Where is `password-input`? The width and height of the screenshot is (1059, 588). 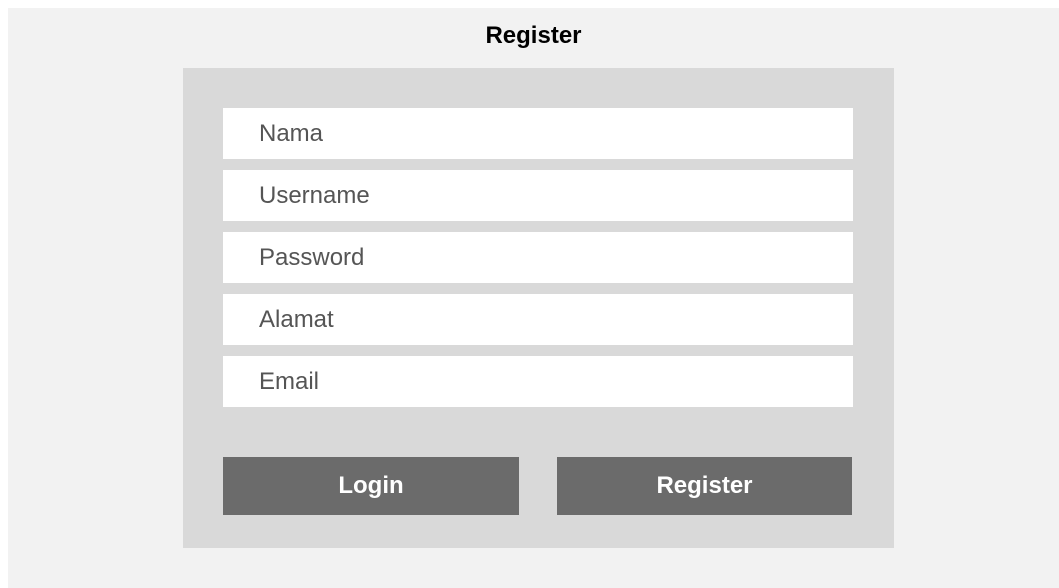 password-input is located at coordinates (538, 257).